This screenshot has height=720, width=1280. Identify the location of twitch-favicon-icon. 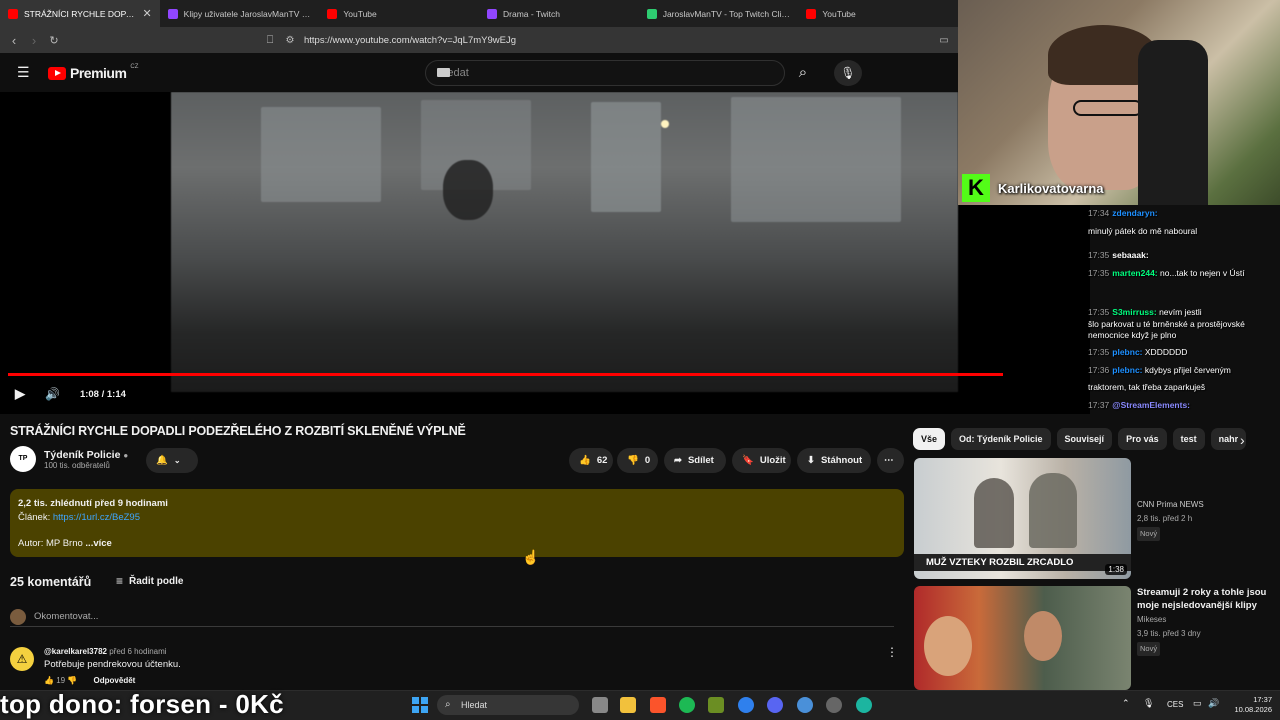
(492, 13).